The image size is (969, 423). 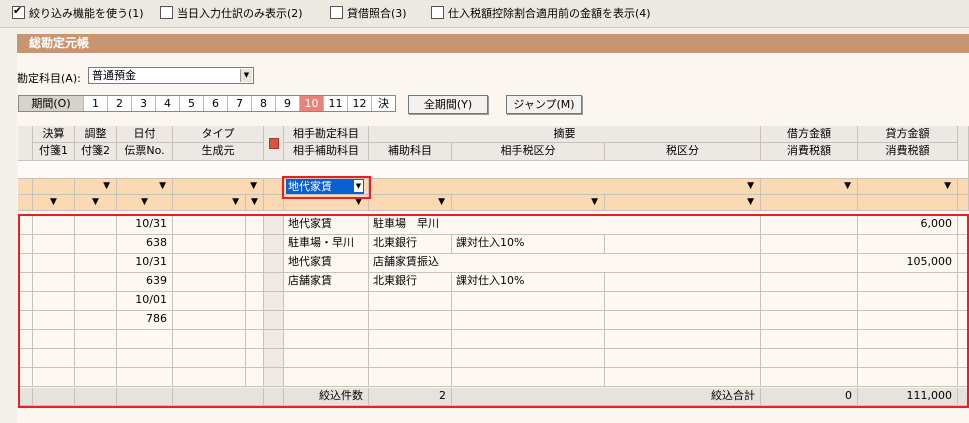 What do you see at coordinates (274, 143) in the screenshot?
I see `memo-icon` at bounding box center [274, 143].